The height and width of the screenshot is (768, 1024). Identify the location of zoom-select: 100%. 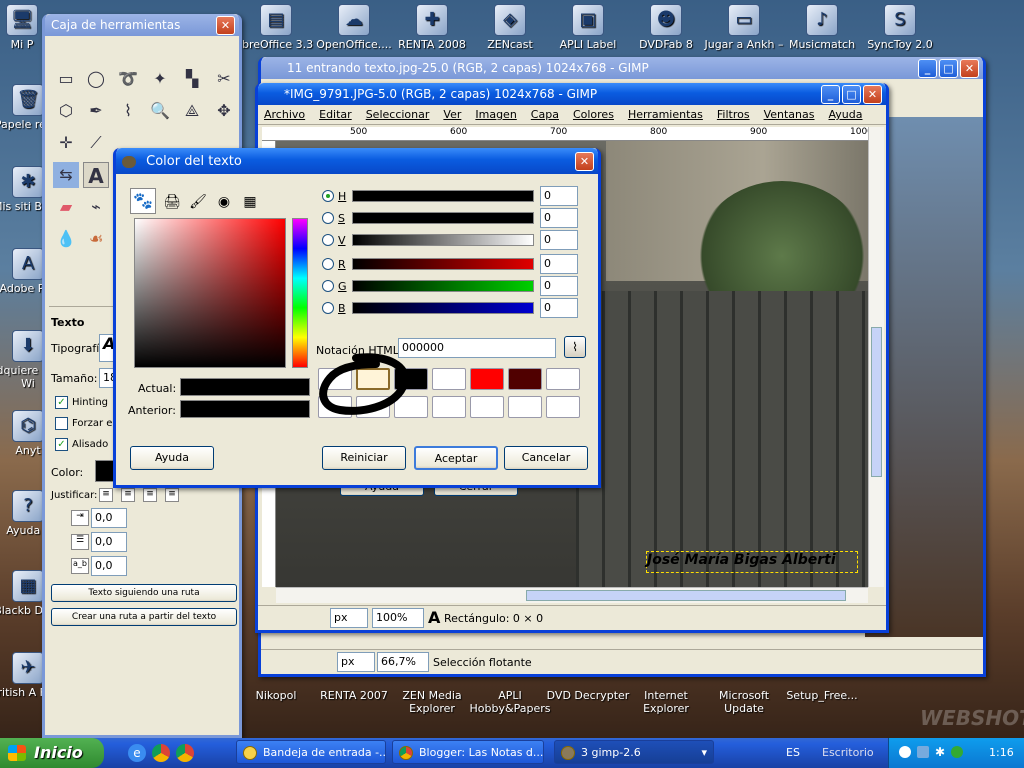
(398, 618).